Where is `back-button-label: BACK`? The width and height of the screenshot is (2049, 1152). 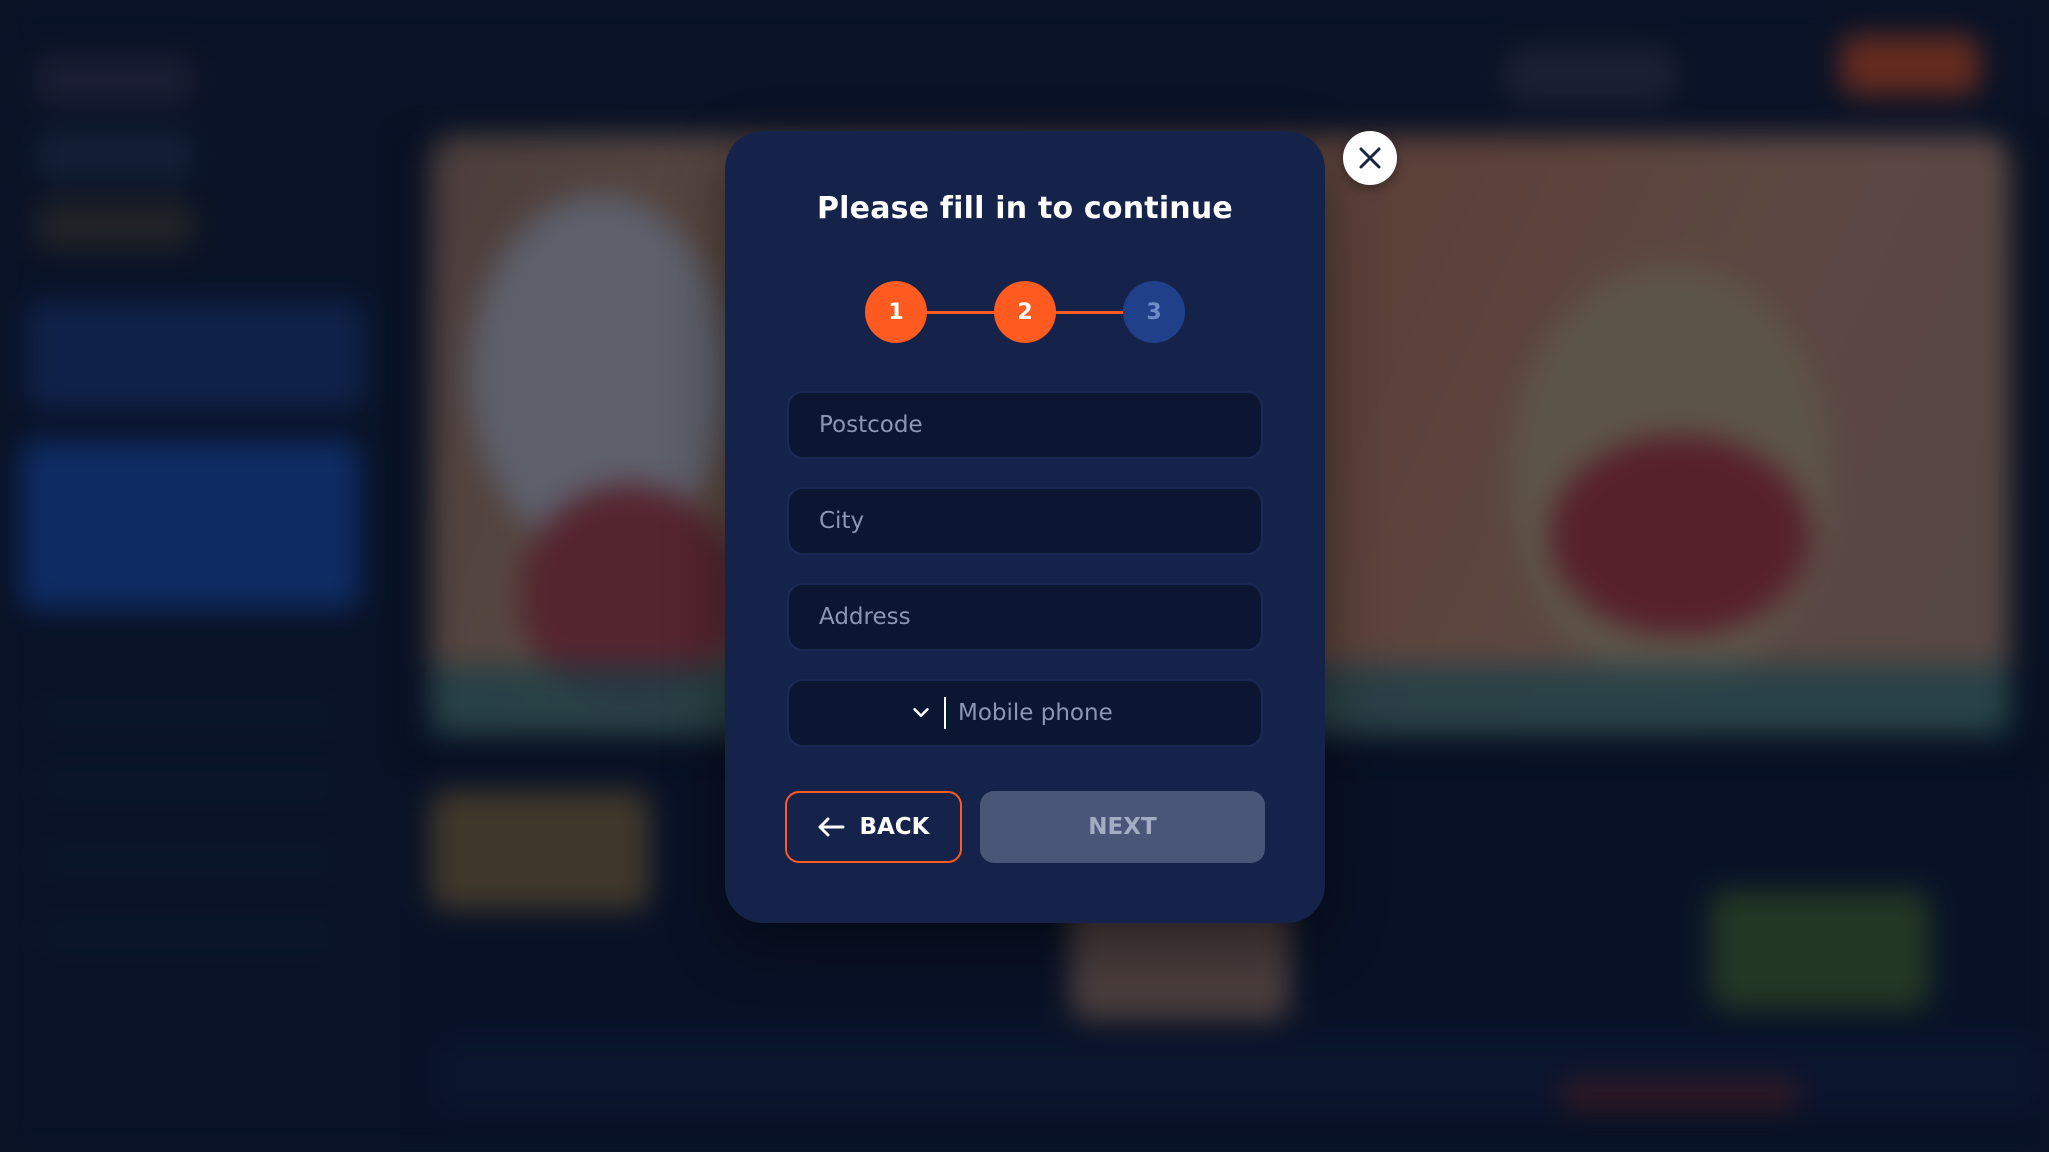
back-button-label: BACK is located at coordinates (894, 827).